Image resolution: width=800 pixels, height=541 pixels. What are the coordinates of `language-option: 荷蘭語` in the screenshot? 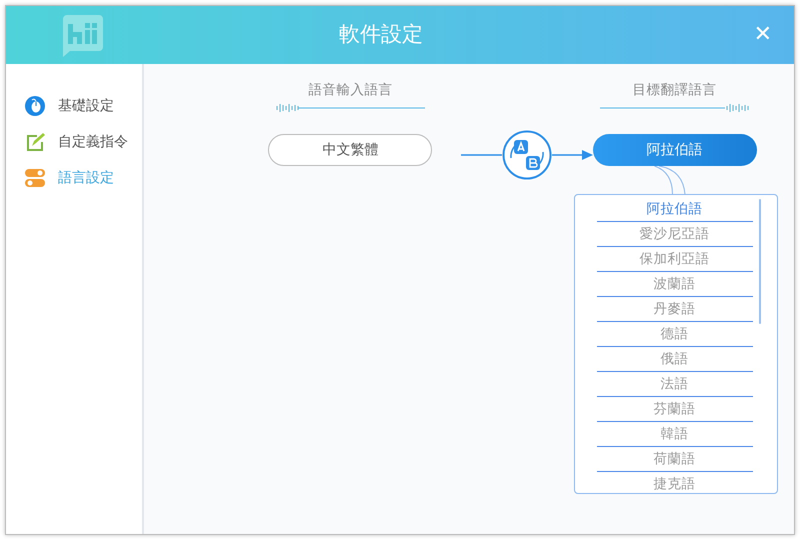 It's located at (674, 459).